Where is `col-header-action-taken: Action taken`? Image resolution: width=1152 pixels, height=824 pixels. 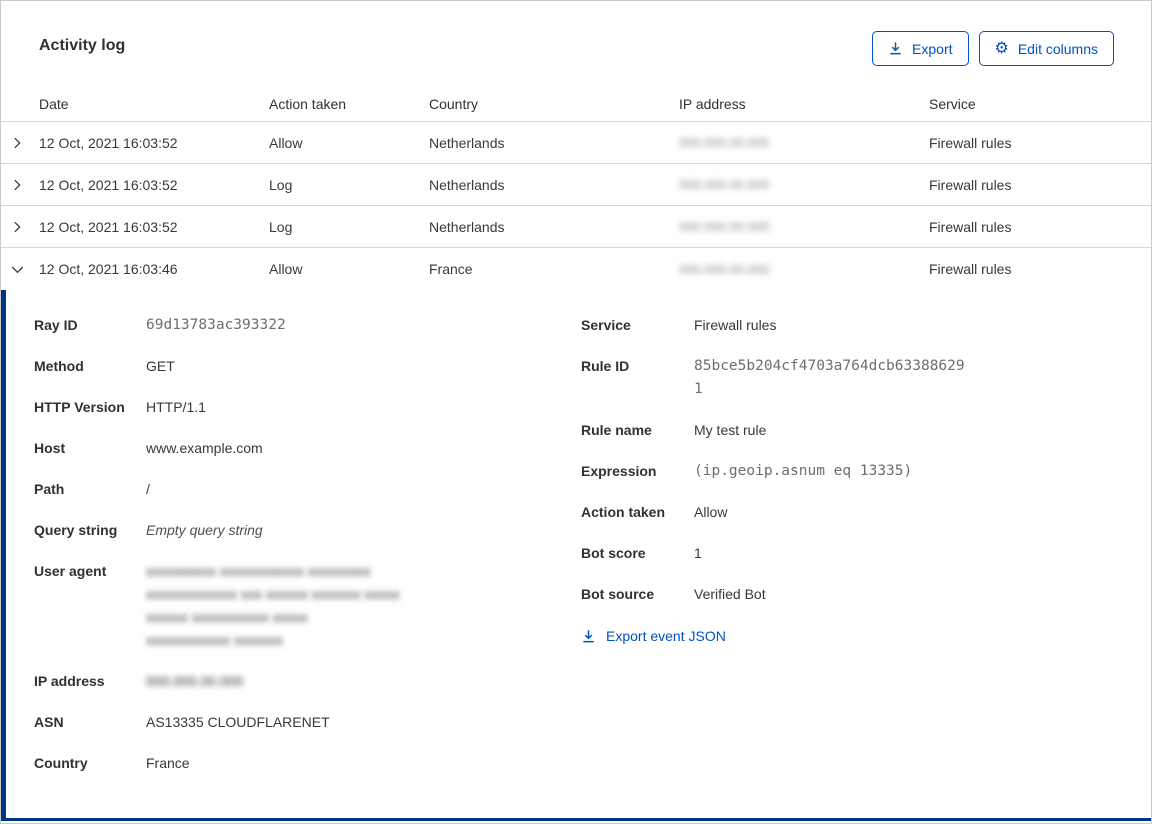
col-header-action-taken: Action taken is located at coordinates (308, 104).